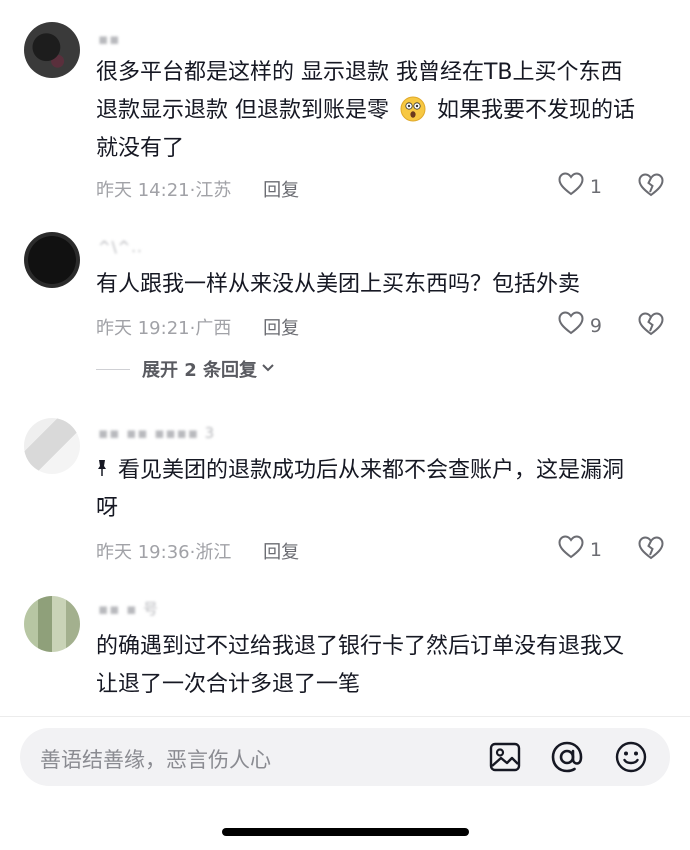 The height and width of the screenshot is (850, 690). What do you see at coordinates (536, 110) in the screenshot?
I see `comment-text-segment: 如果我要不发现的话` at bounding box center [536, 110].